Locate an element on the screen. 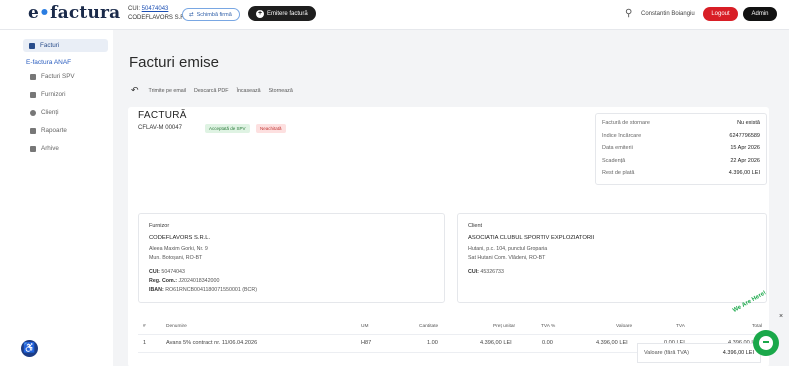 The image size is (789, 366). sidebar-item-label: Rapoarte is located at coordinates (54, 130).